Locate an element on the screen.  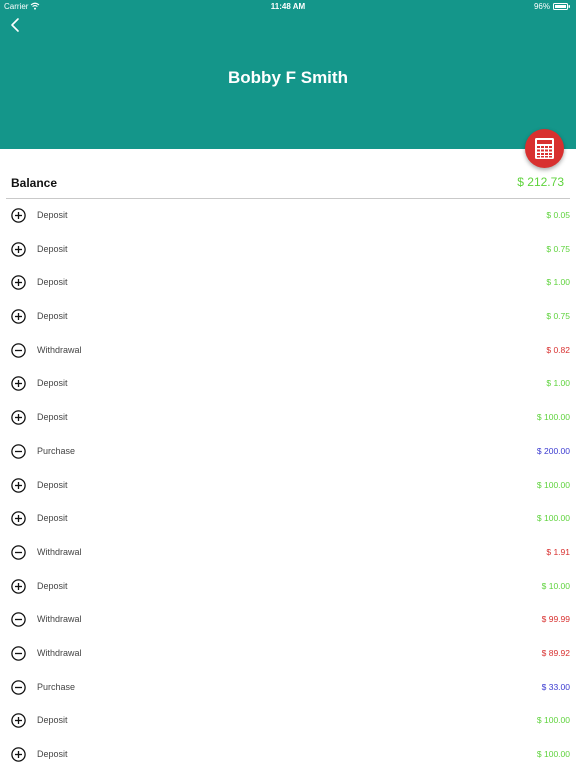
back-button is located at coordinates (17, 25).